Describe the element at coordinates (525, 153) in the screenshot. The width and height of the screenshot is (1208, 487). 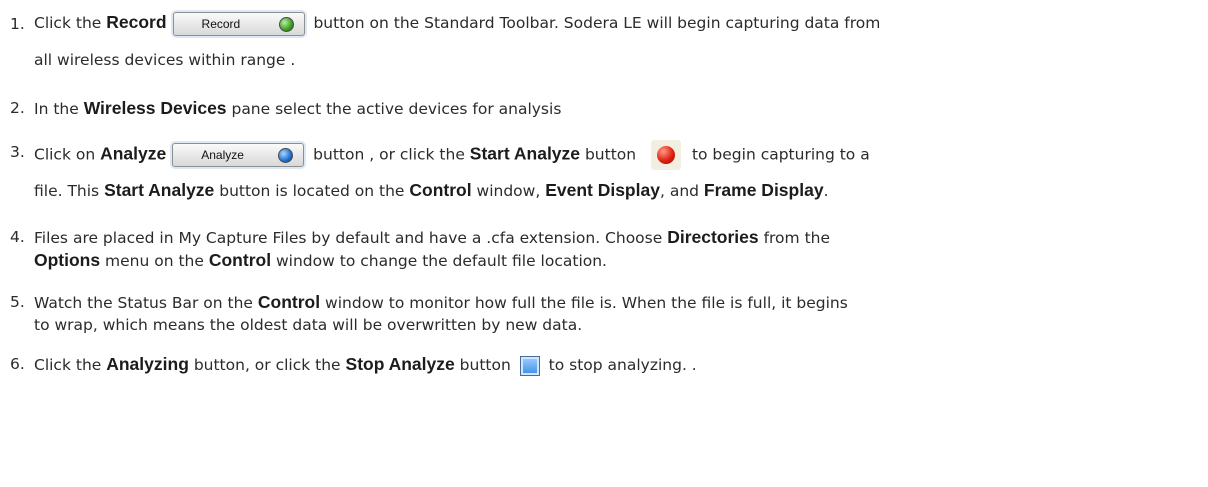
I see `start-analyze-label: Start Analyze` at that location.